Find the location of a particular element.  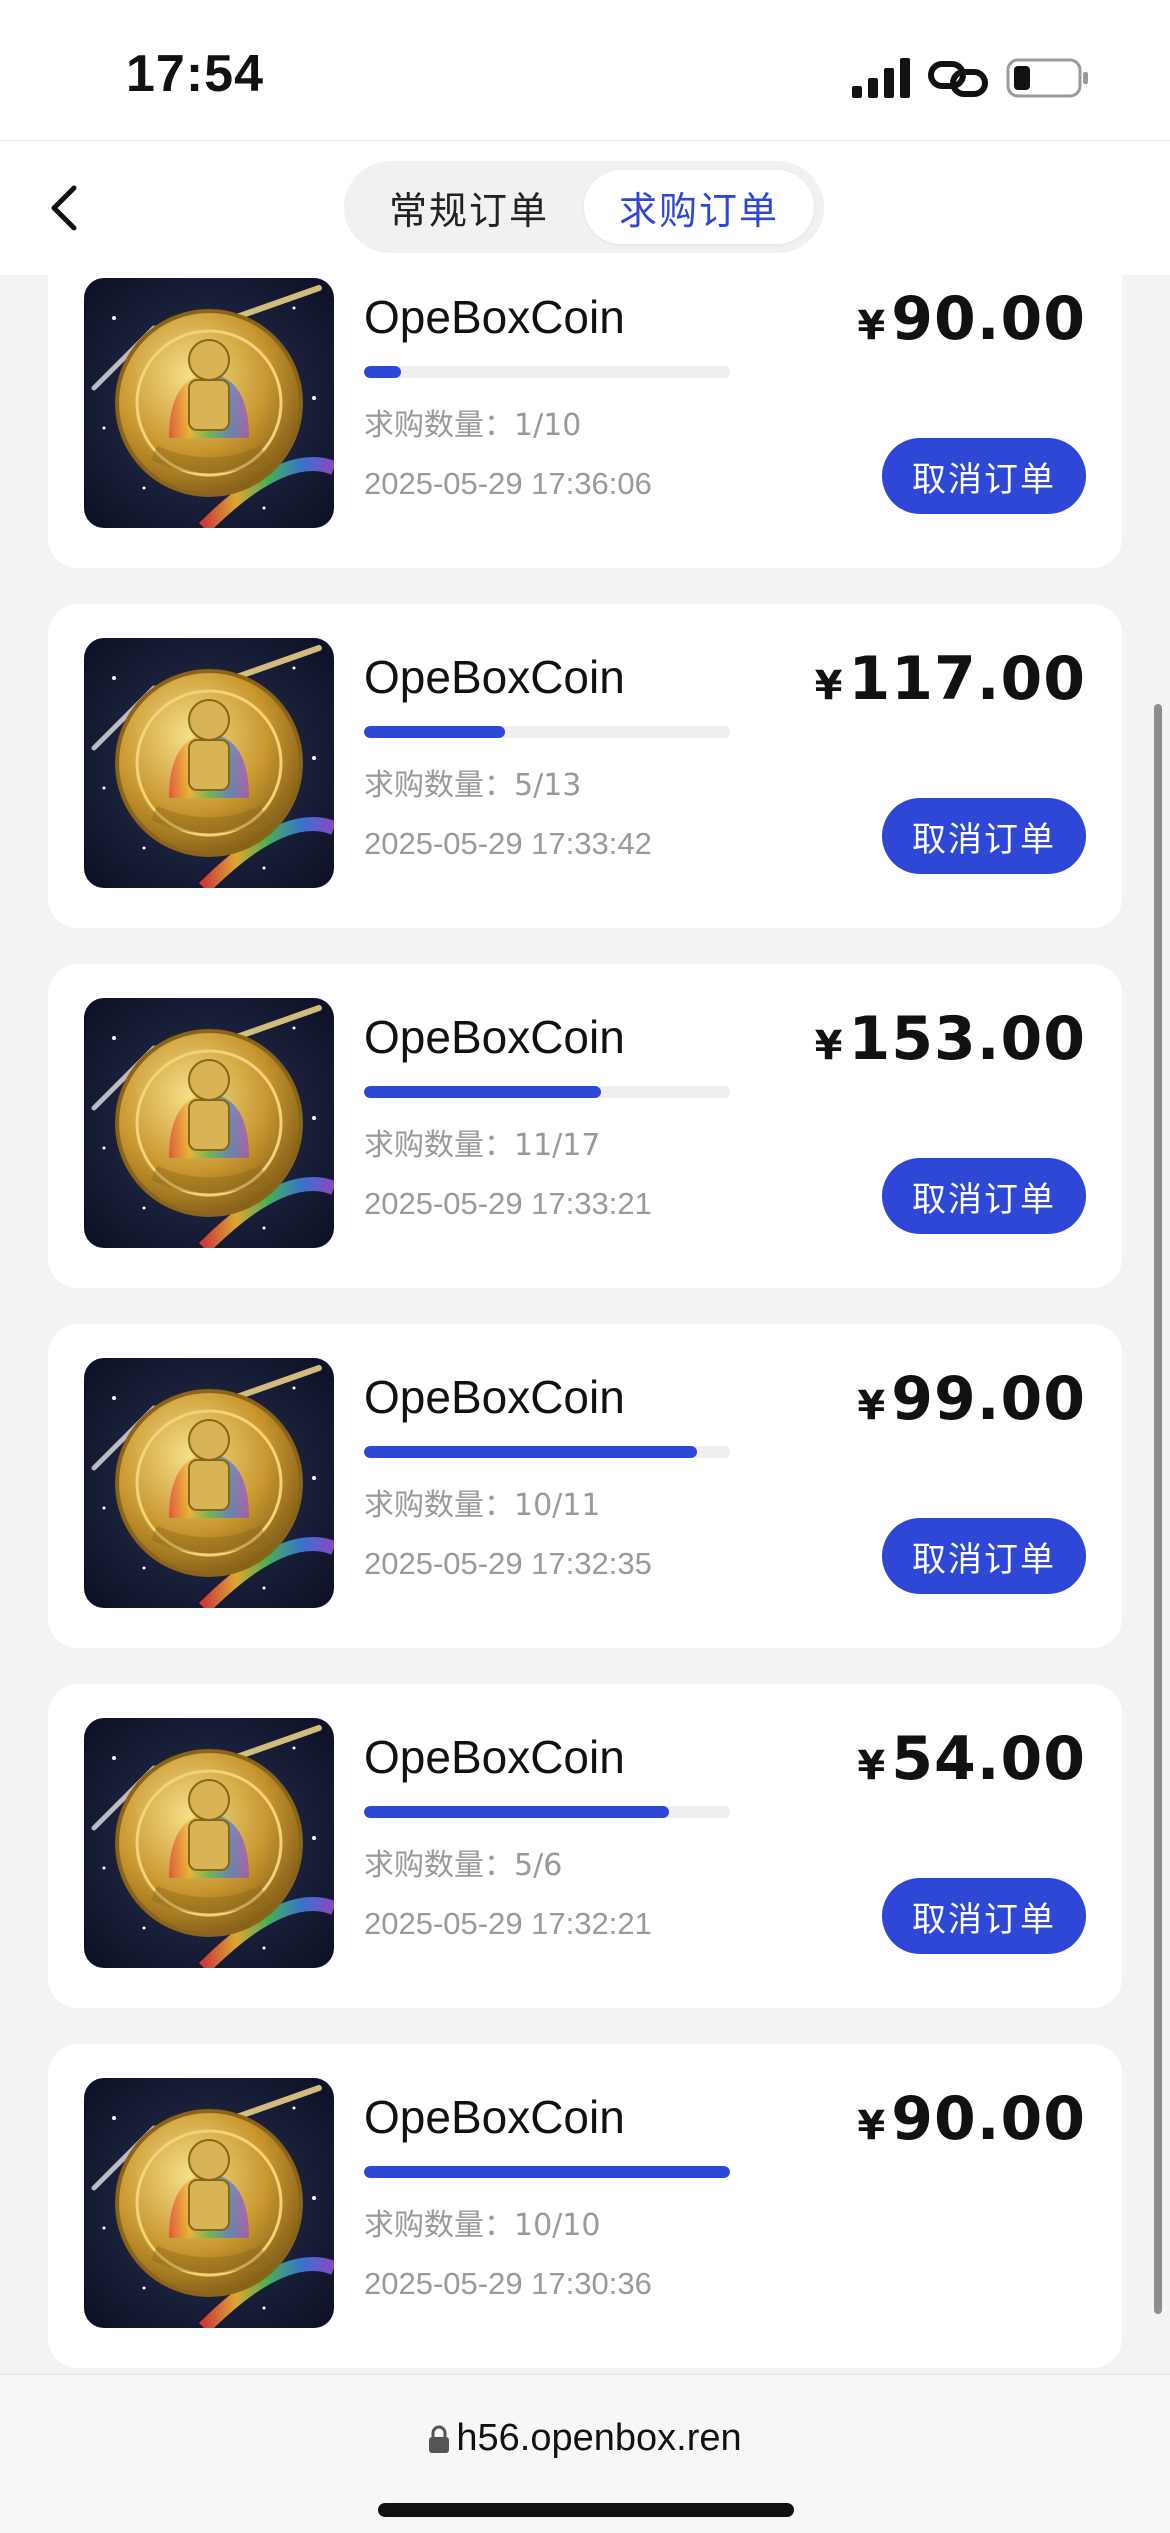

url-display: h56.openbox.ren is located at coordinates (585, 2438).